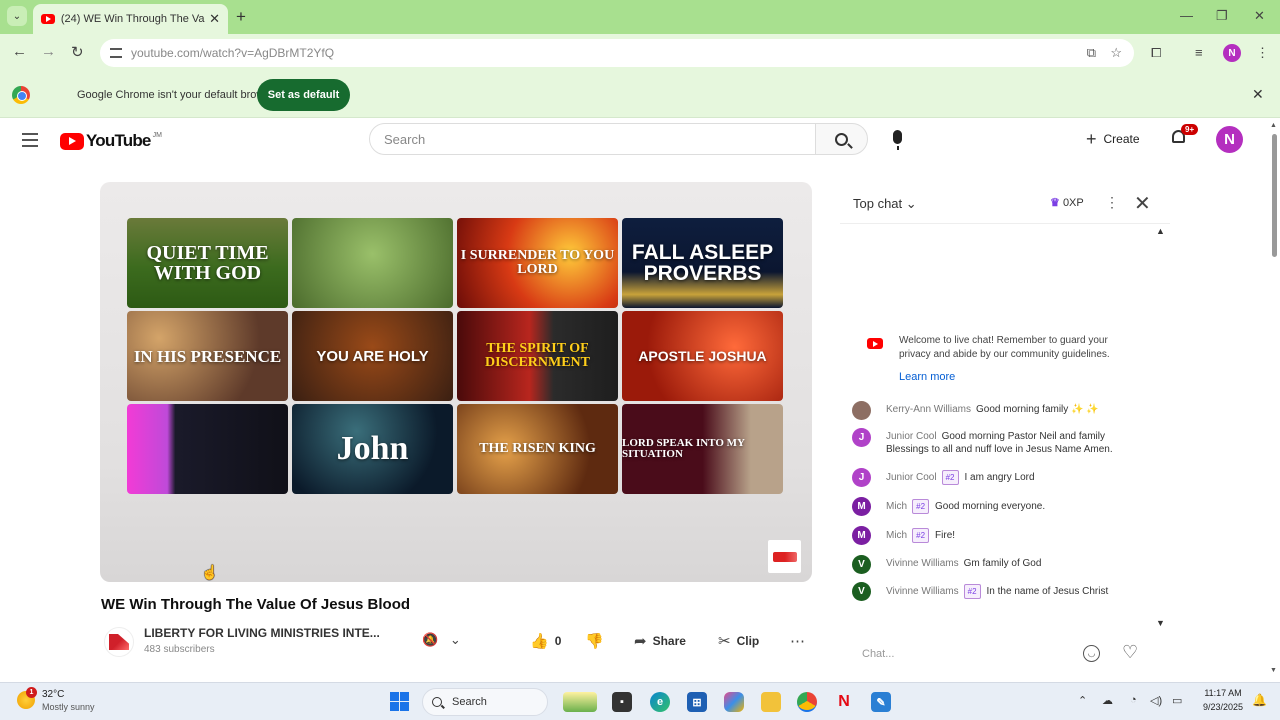 Image resolution: width=1280 pixels, height=720 pixels. Describe the element at coordinates (1223, 707) in the screenshot. I see `clock-date: 9/23/2025` at that location.